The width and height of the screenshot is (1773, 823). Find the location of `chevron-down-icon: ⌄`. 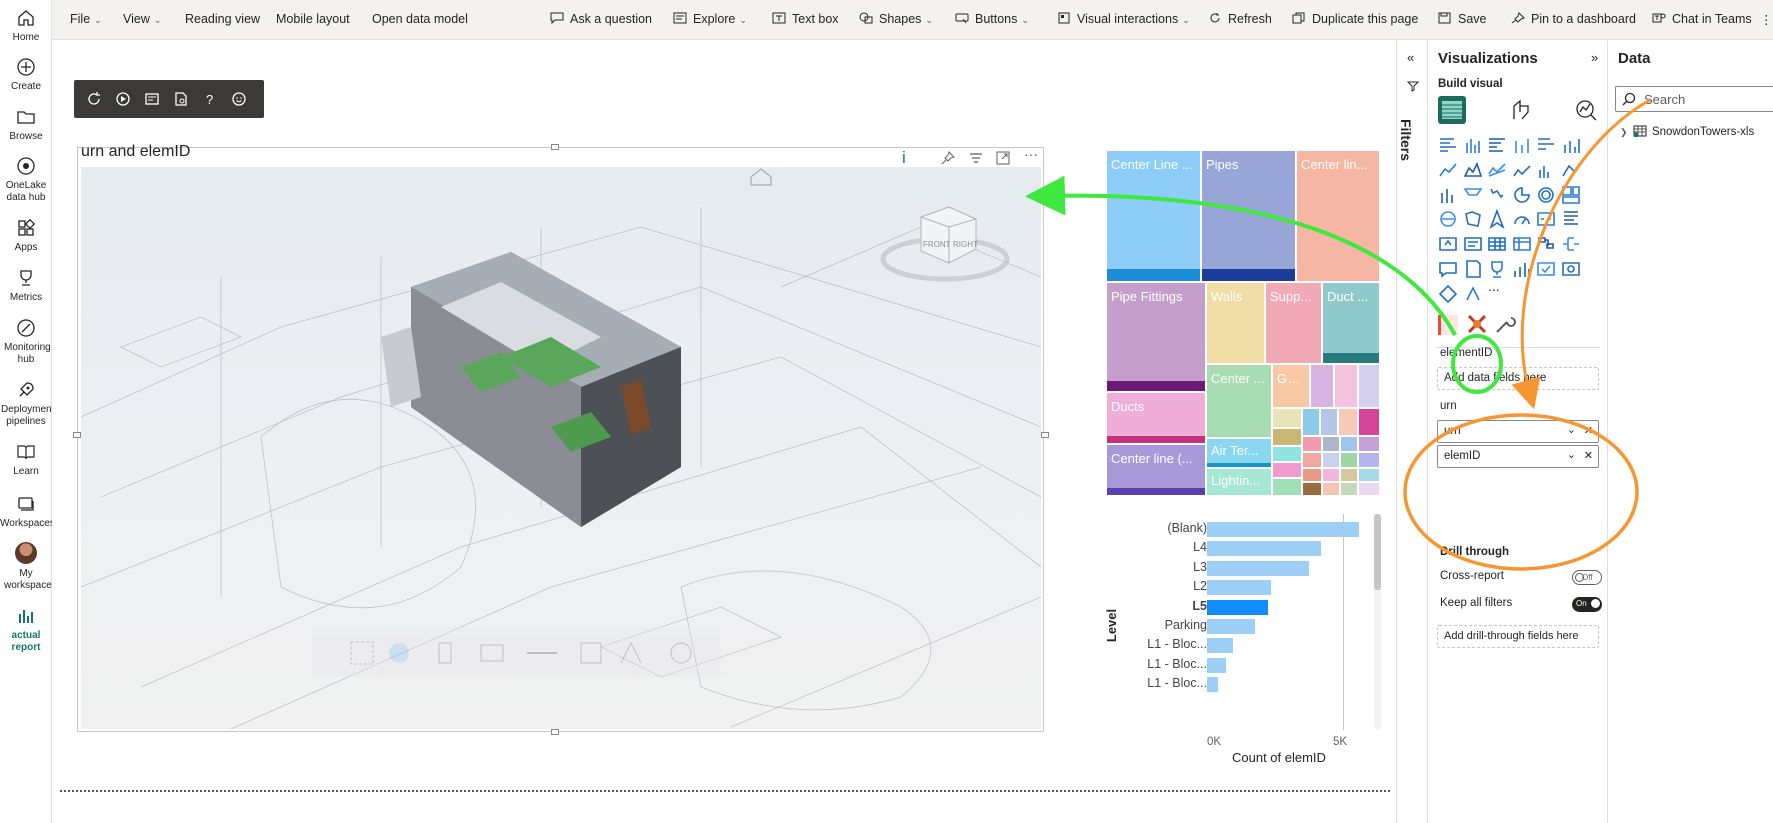

chevron-down-icon: ⌄ is located at coordinates (1571, 429).